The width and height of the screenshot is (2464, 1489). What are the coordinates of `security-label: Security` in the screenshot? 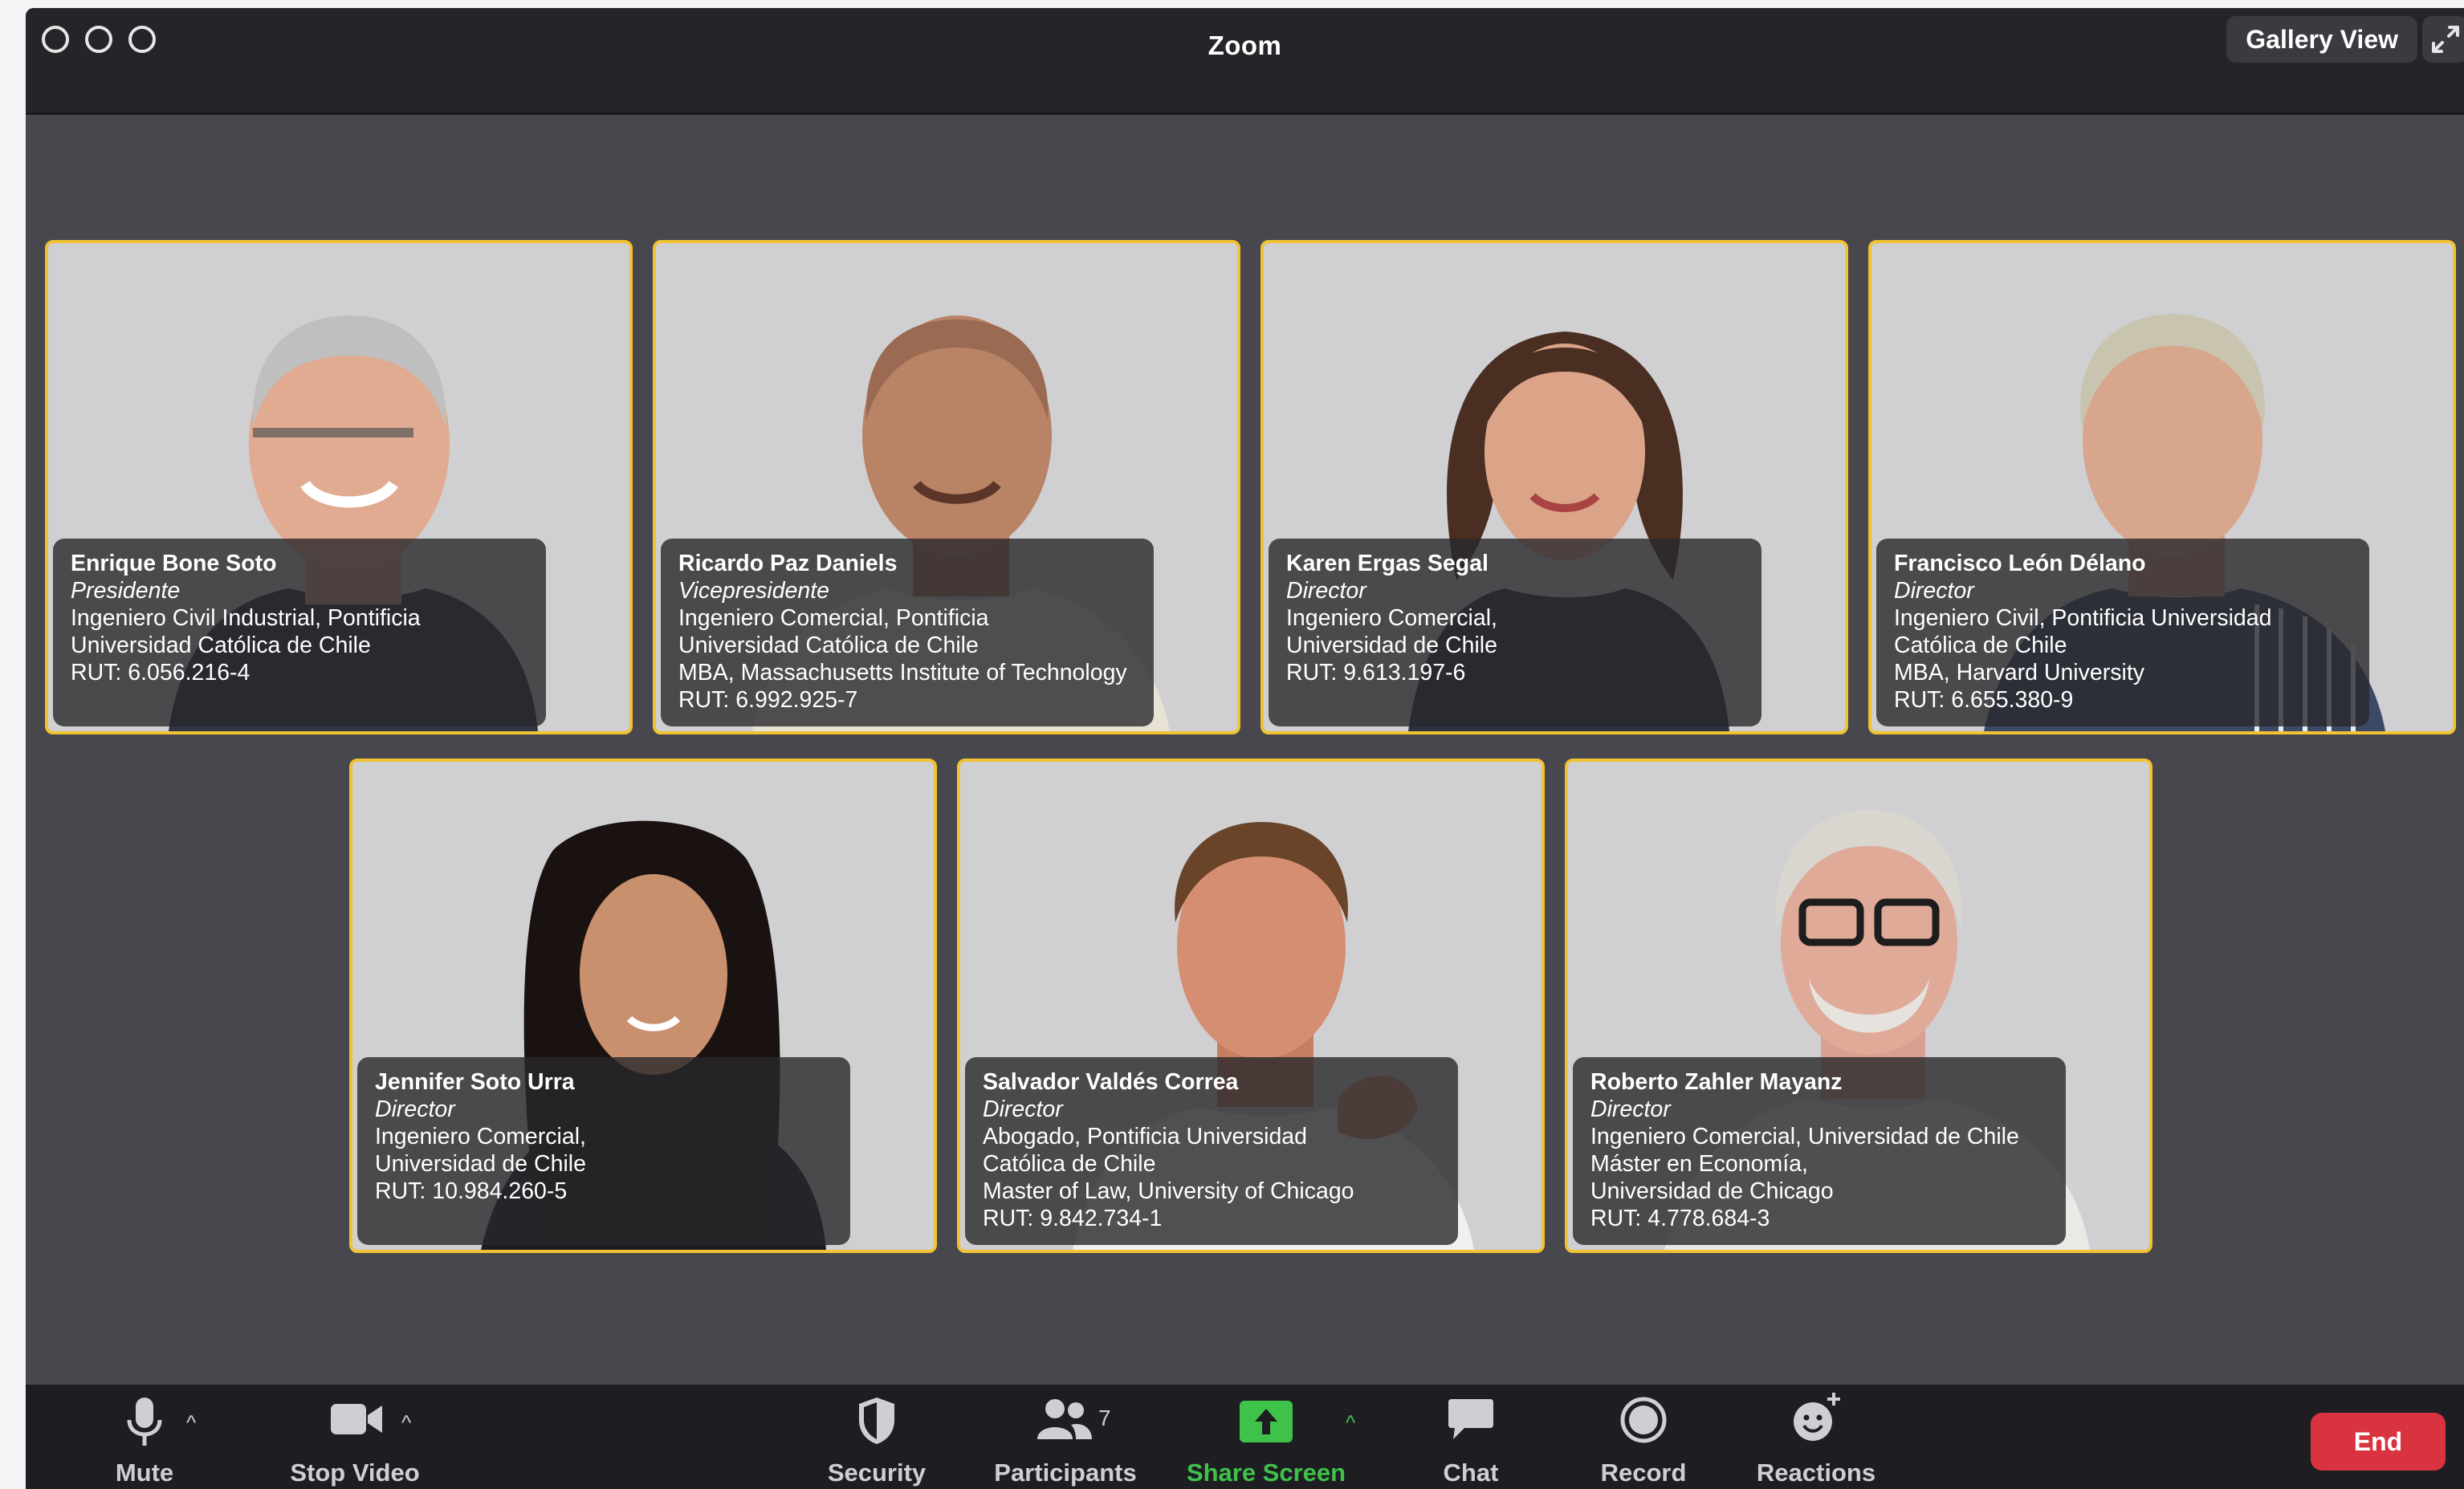 It's located at (877, 1472).